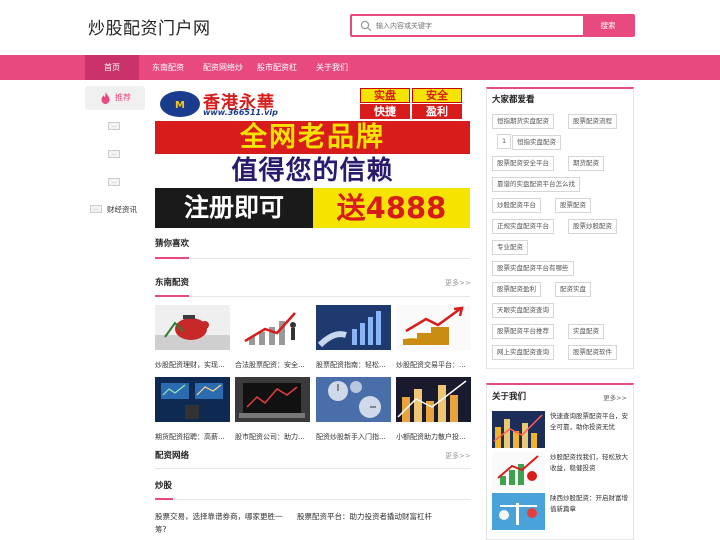  I want to click on header: 炒股配资门户网 搜索, so click(360, 27).